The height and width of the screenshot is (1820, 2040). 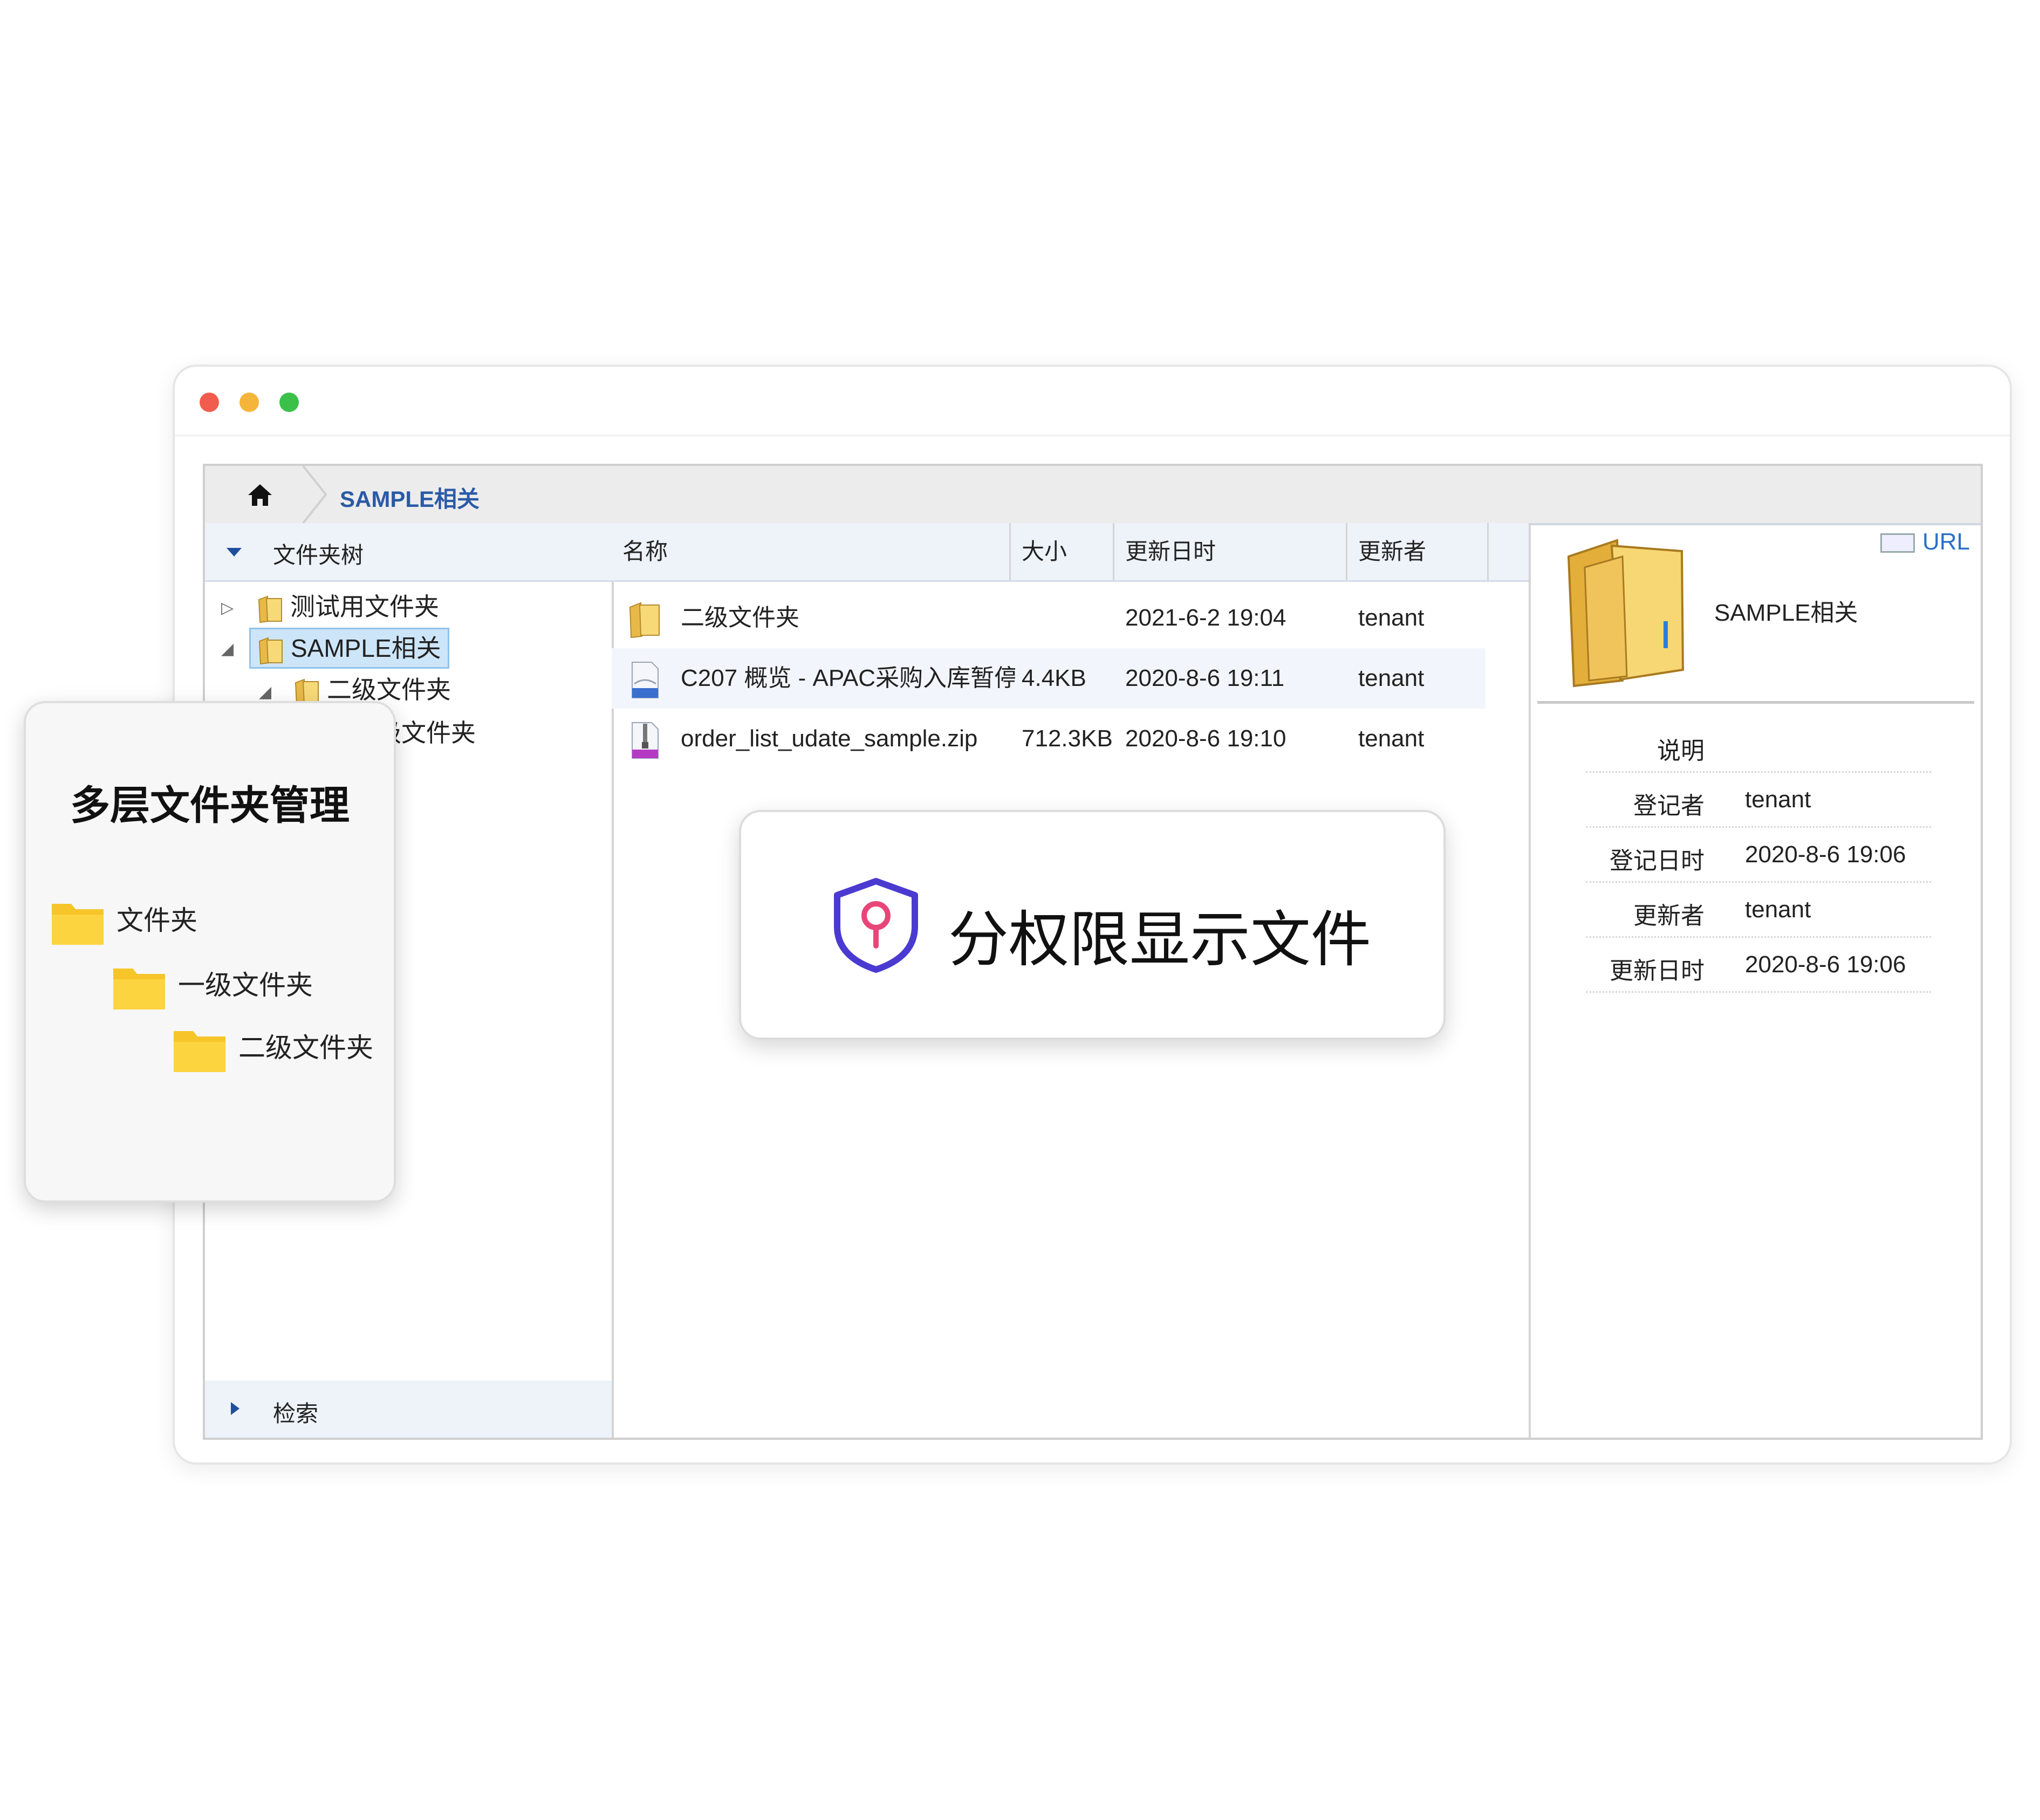 I want to click on property-row: 登记日时 2020-8-6 19:06, so click(x=1758, y=855).